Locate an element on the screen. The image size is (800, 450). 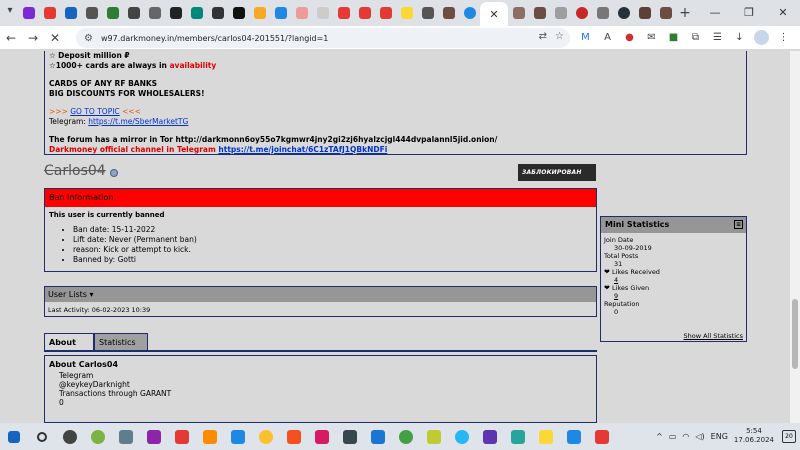
bookmark-star-icon: ☆ is located at coordinates (559, 36).